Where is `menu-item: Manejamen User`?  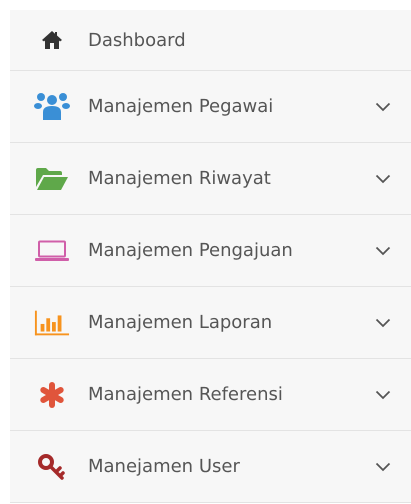
menu-item: Manejamen User is located at coordinates (210, 467).